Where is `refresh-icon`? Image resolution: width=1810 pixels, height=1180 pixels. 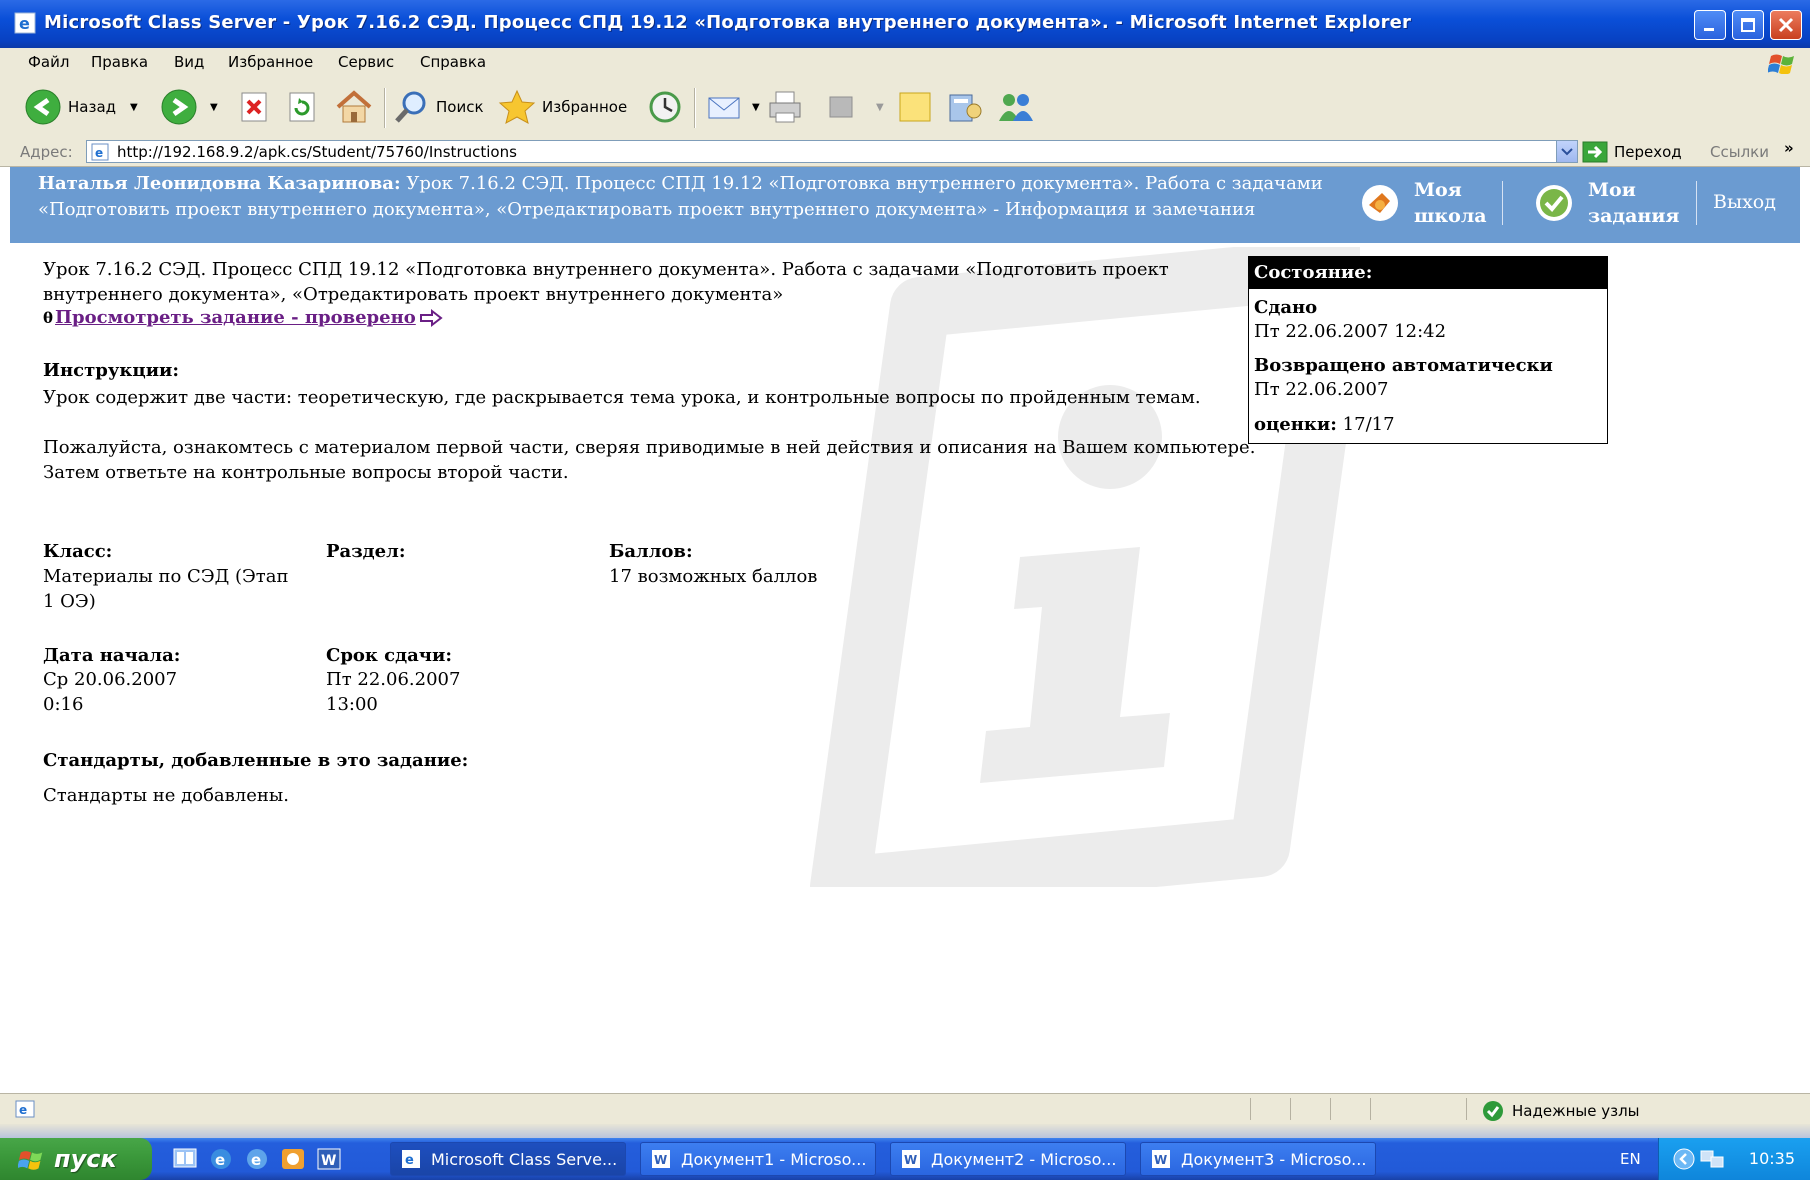
refresh-icon is located at coordinates (302, 107).